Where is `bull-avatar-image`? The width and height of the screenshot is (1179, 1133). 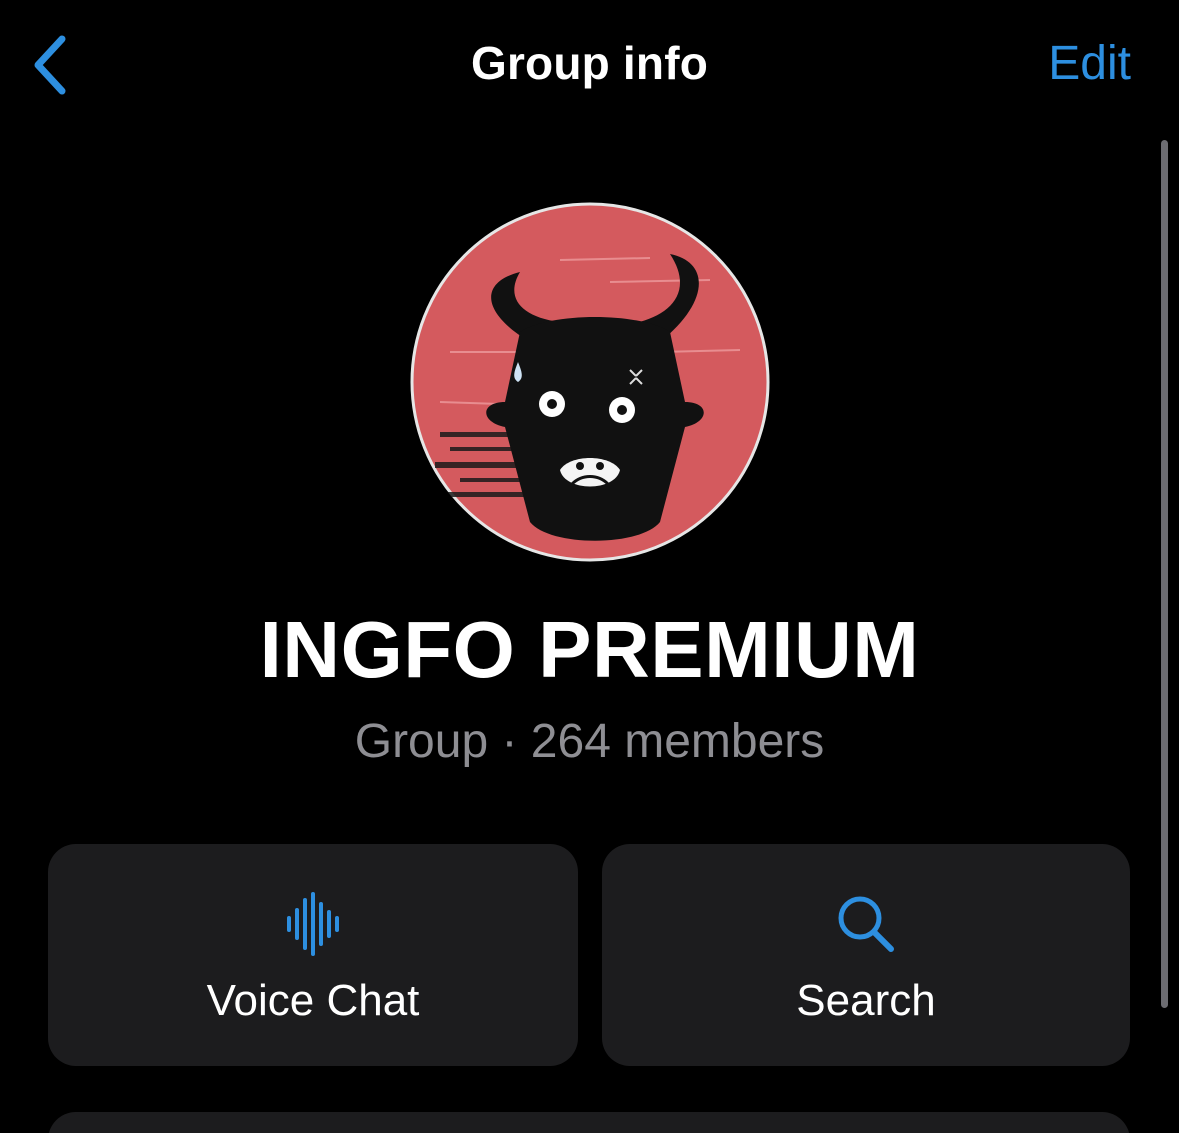 bull-avatar-image is located at coordinates (590, 382).